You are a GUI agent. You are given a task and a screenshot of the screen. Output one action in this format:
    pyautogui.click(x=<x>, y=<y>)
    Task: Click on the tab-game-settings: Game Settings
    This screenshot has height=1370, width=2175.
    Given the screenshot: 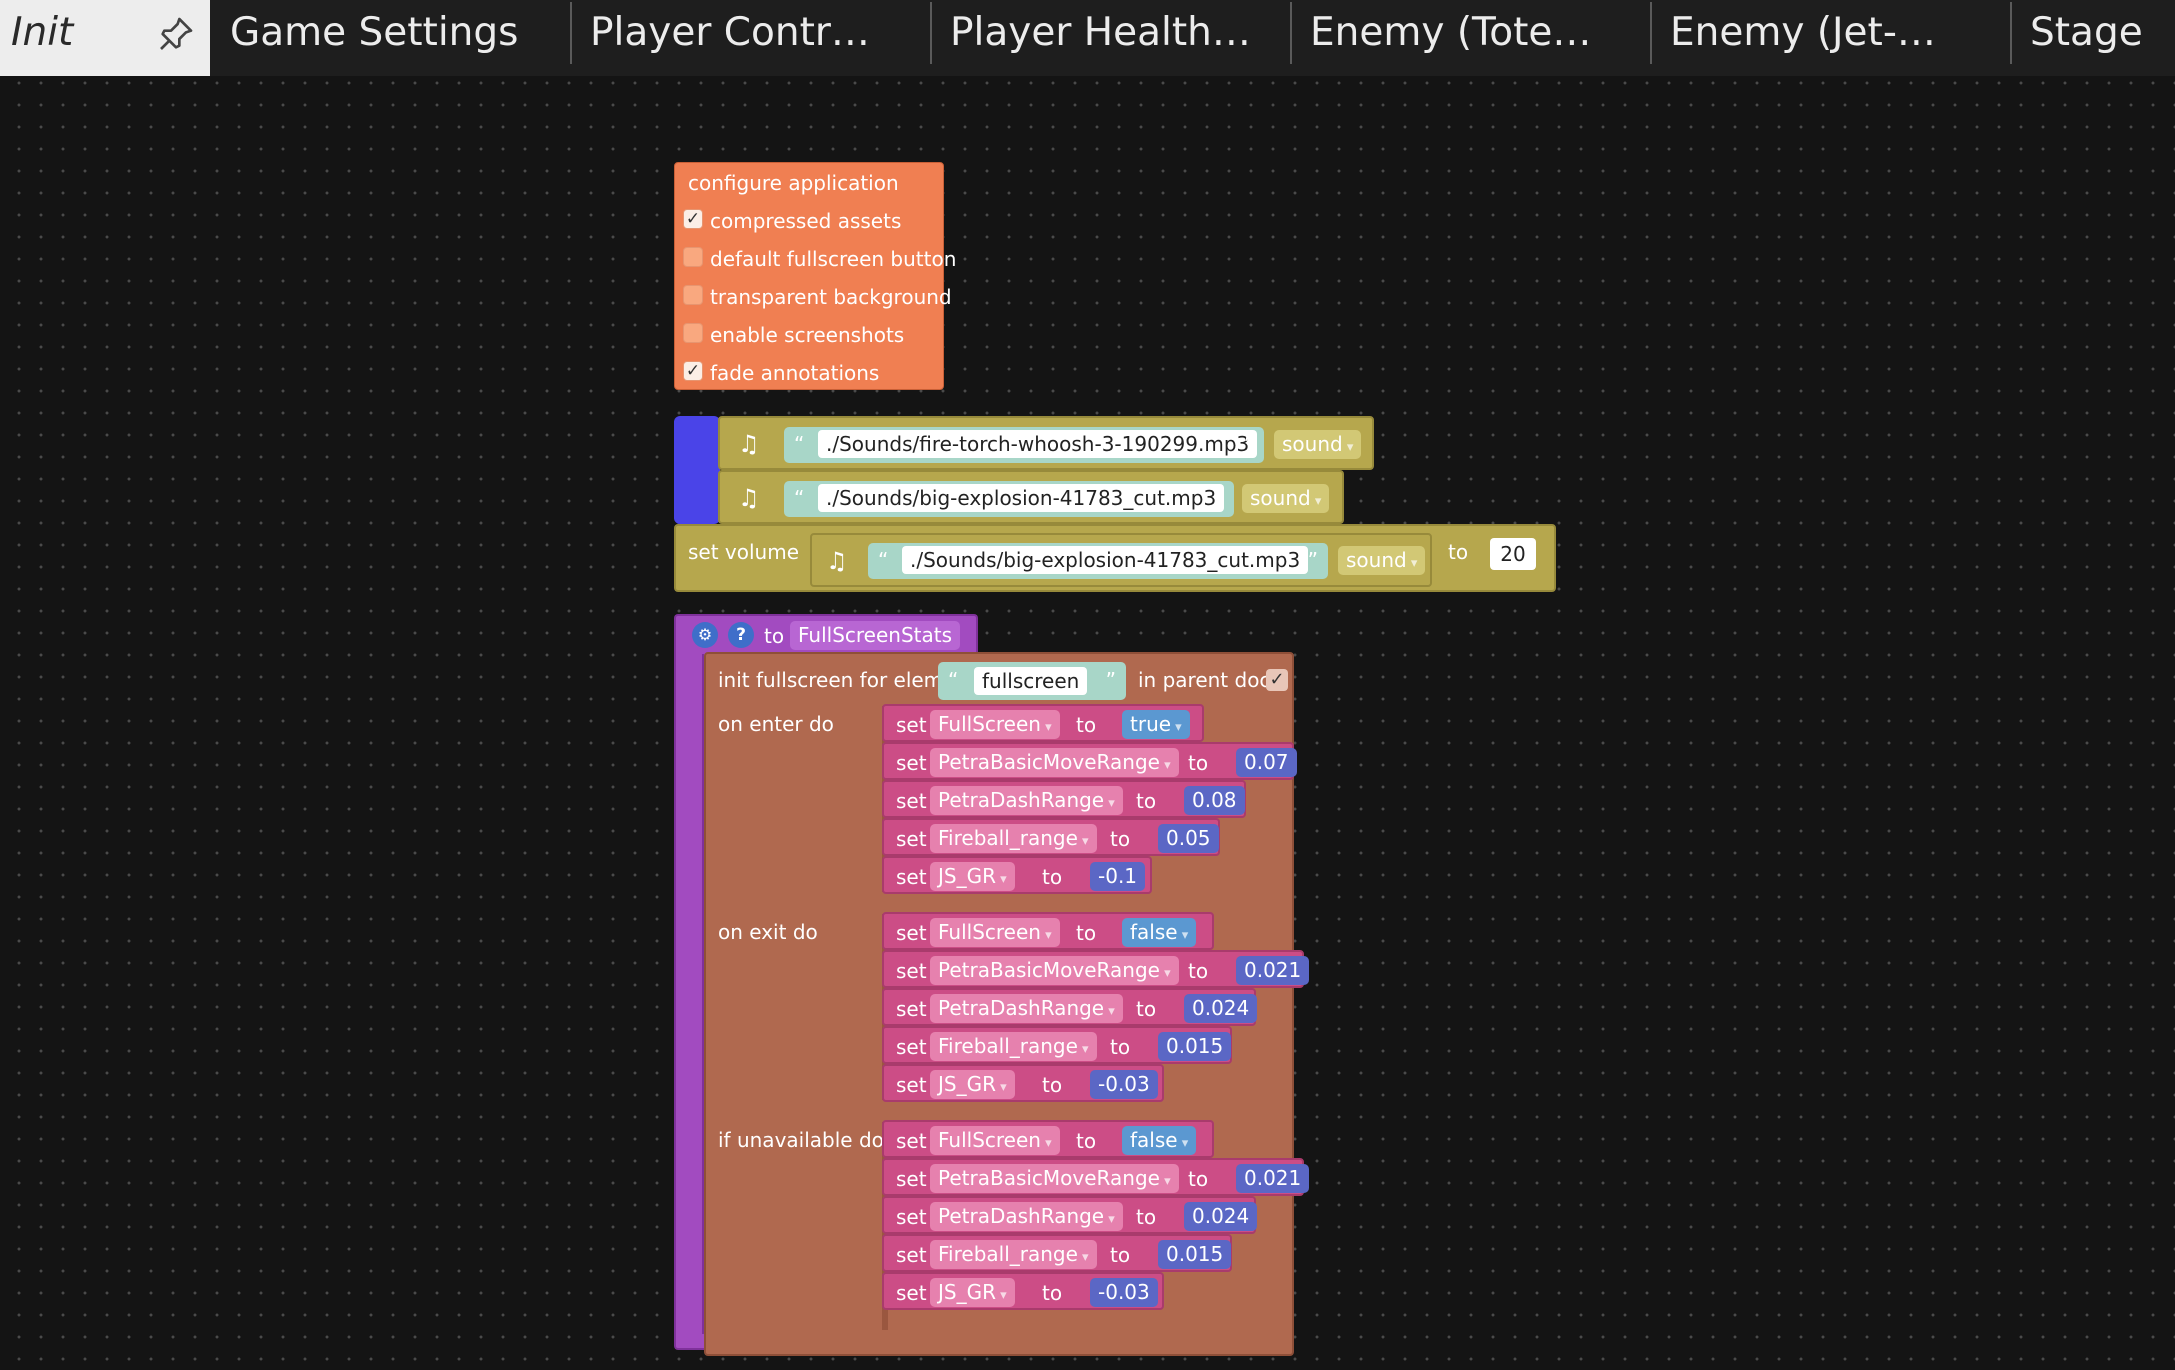 What is the action you would take?
    pyautogui.click(x=390, y=38)
    